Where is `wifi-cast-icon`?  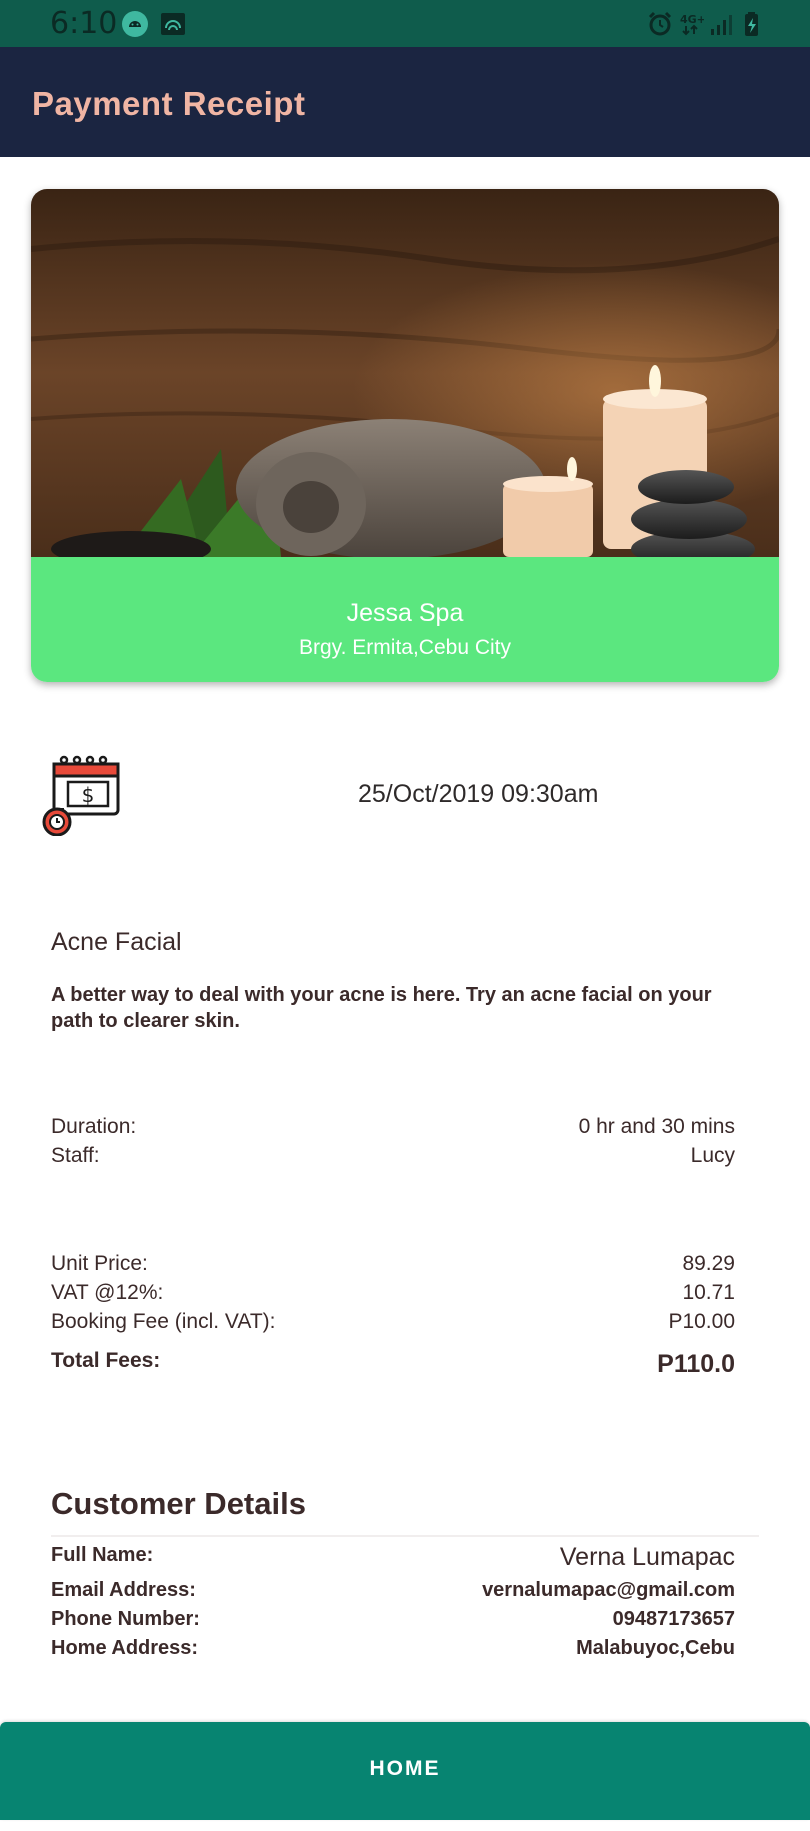
wifi-cast-icon is located at coordinates (173, 24).